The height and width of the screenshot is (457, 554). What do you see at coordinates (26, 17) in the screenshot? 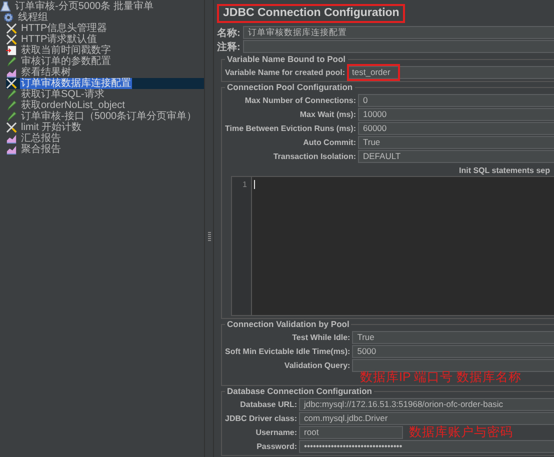
I see `tree-item: 线程组` at bounding box center [26, 17].